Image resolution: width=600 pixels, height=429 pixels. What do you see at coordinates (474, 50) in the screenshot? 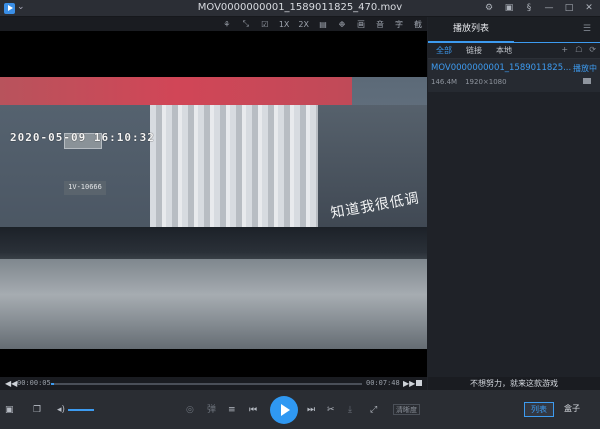
I see `tab-links: 链接` at bounding box center [474, 50].